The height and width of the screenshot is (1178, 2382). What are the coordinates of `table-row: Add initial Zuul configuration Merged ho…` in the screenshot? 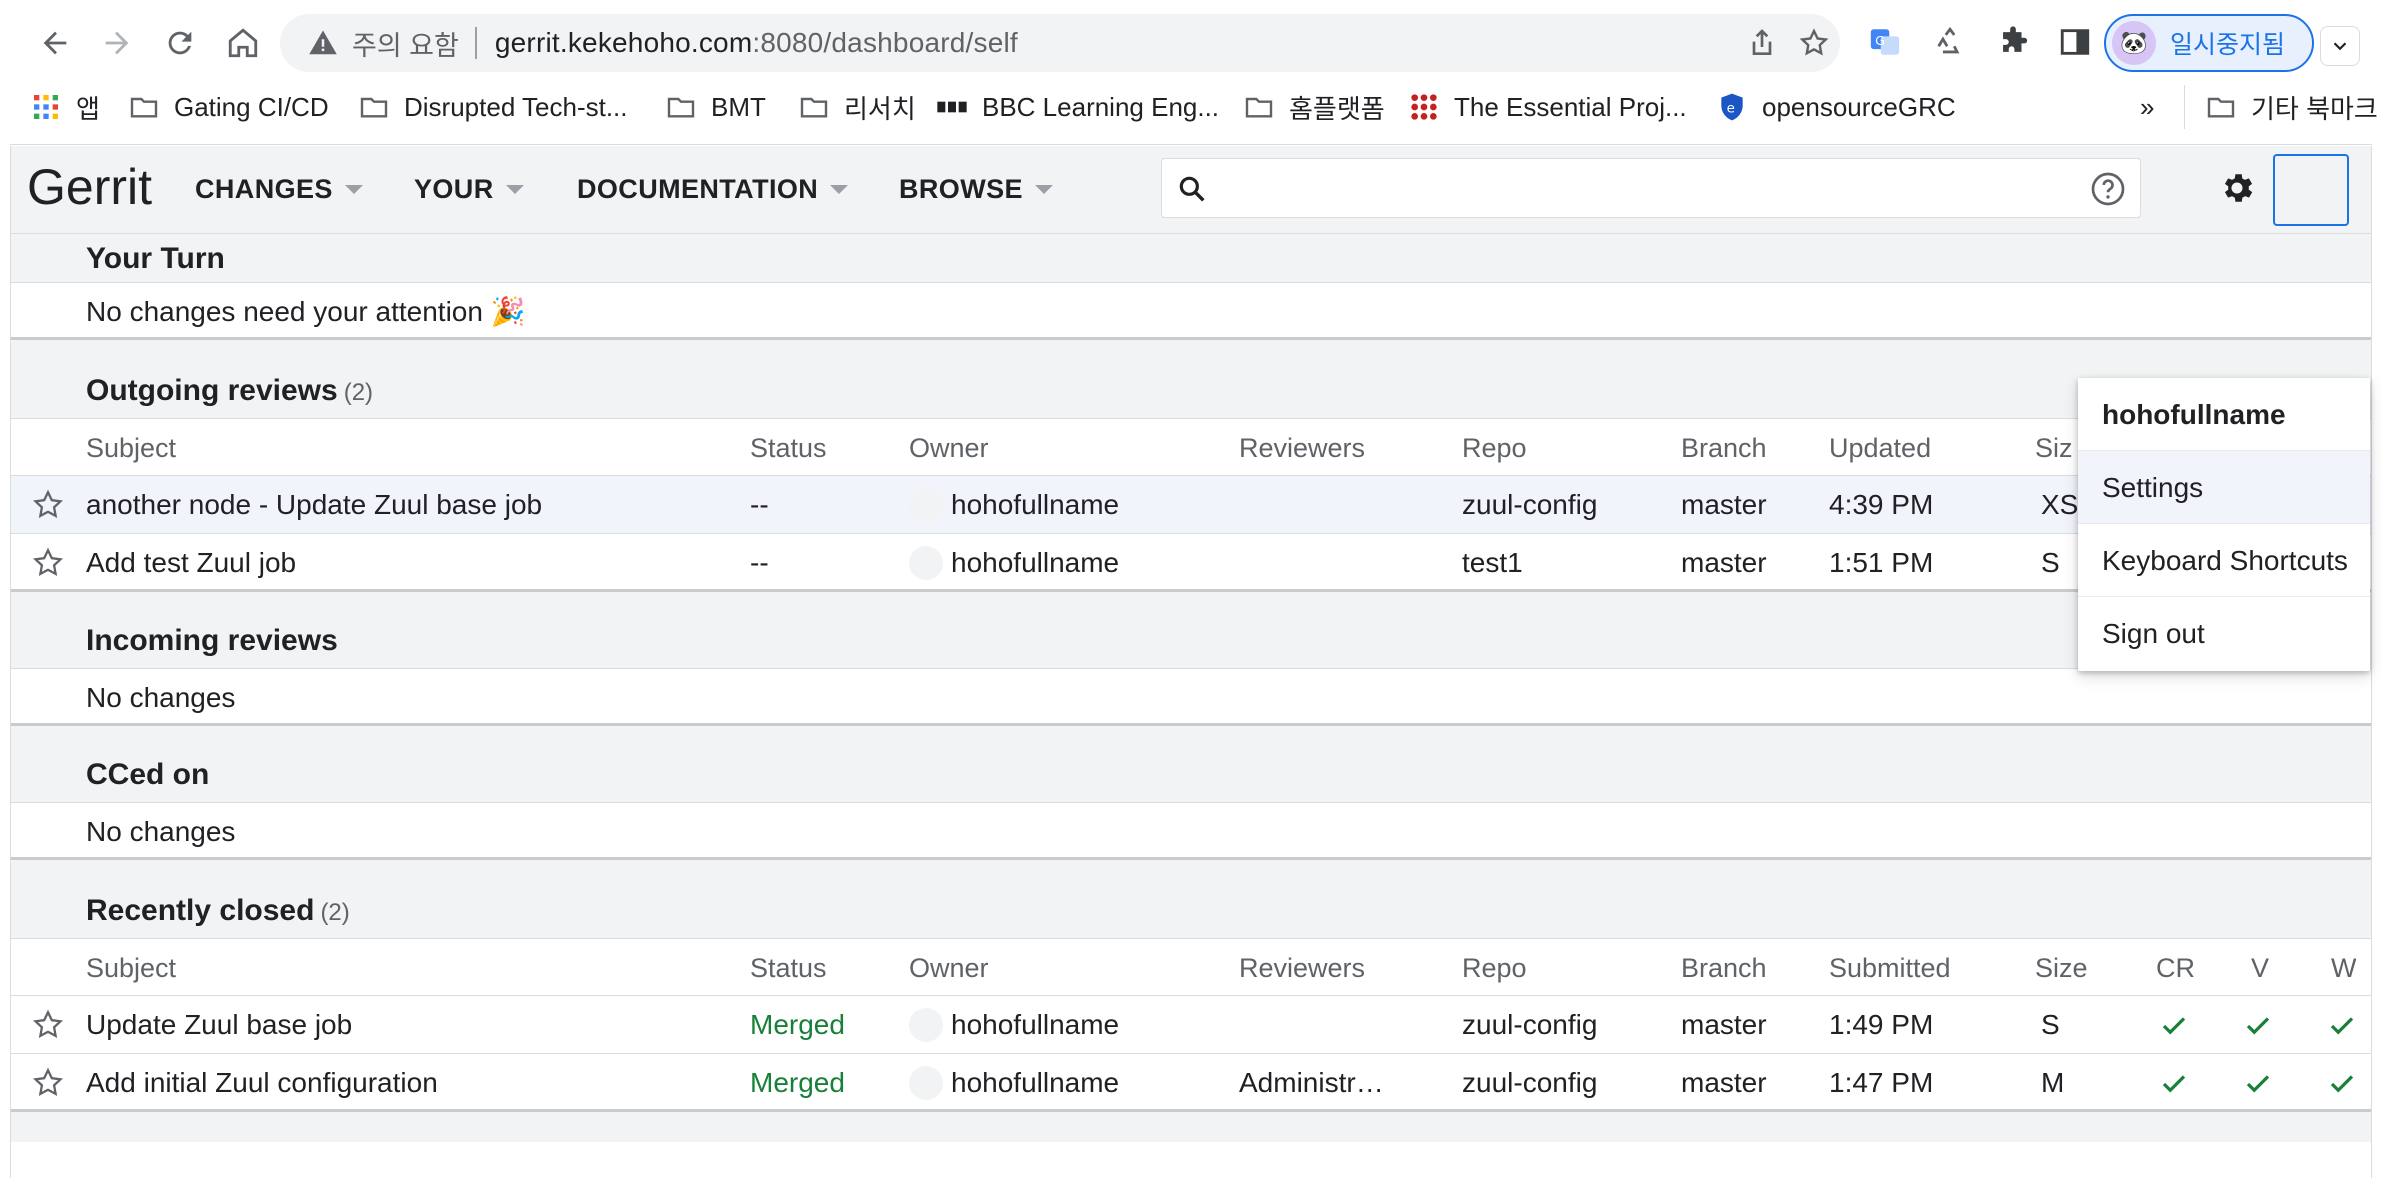 It's located at (1191, 1083).